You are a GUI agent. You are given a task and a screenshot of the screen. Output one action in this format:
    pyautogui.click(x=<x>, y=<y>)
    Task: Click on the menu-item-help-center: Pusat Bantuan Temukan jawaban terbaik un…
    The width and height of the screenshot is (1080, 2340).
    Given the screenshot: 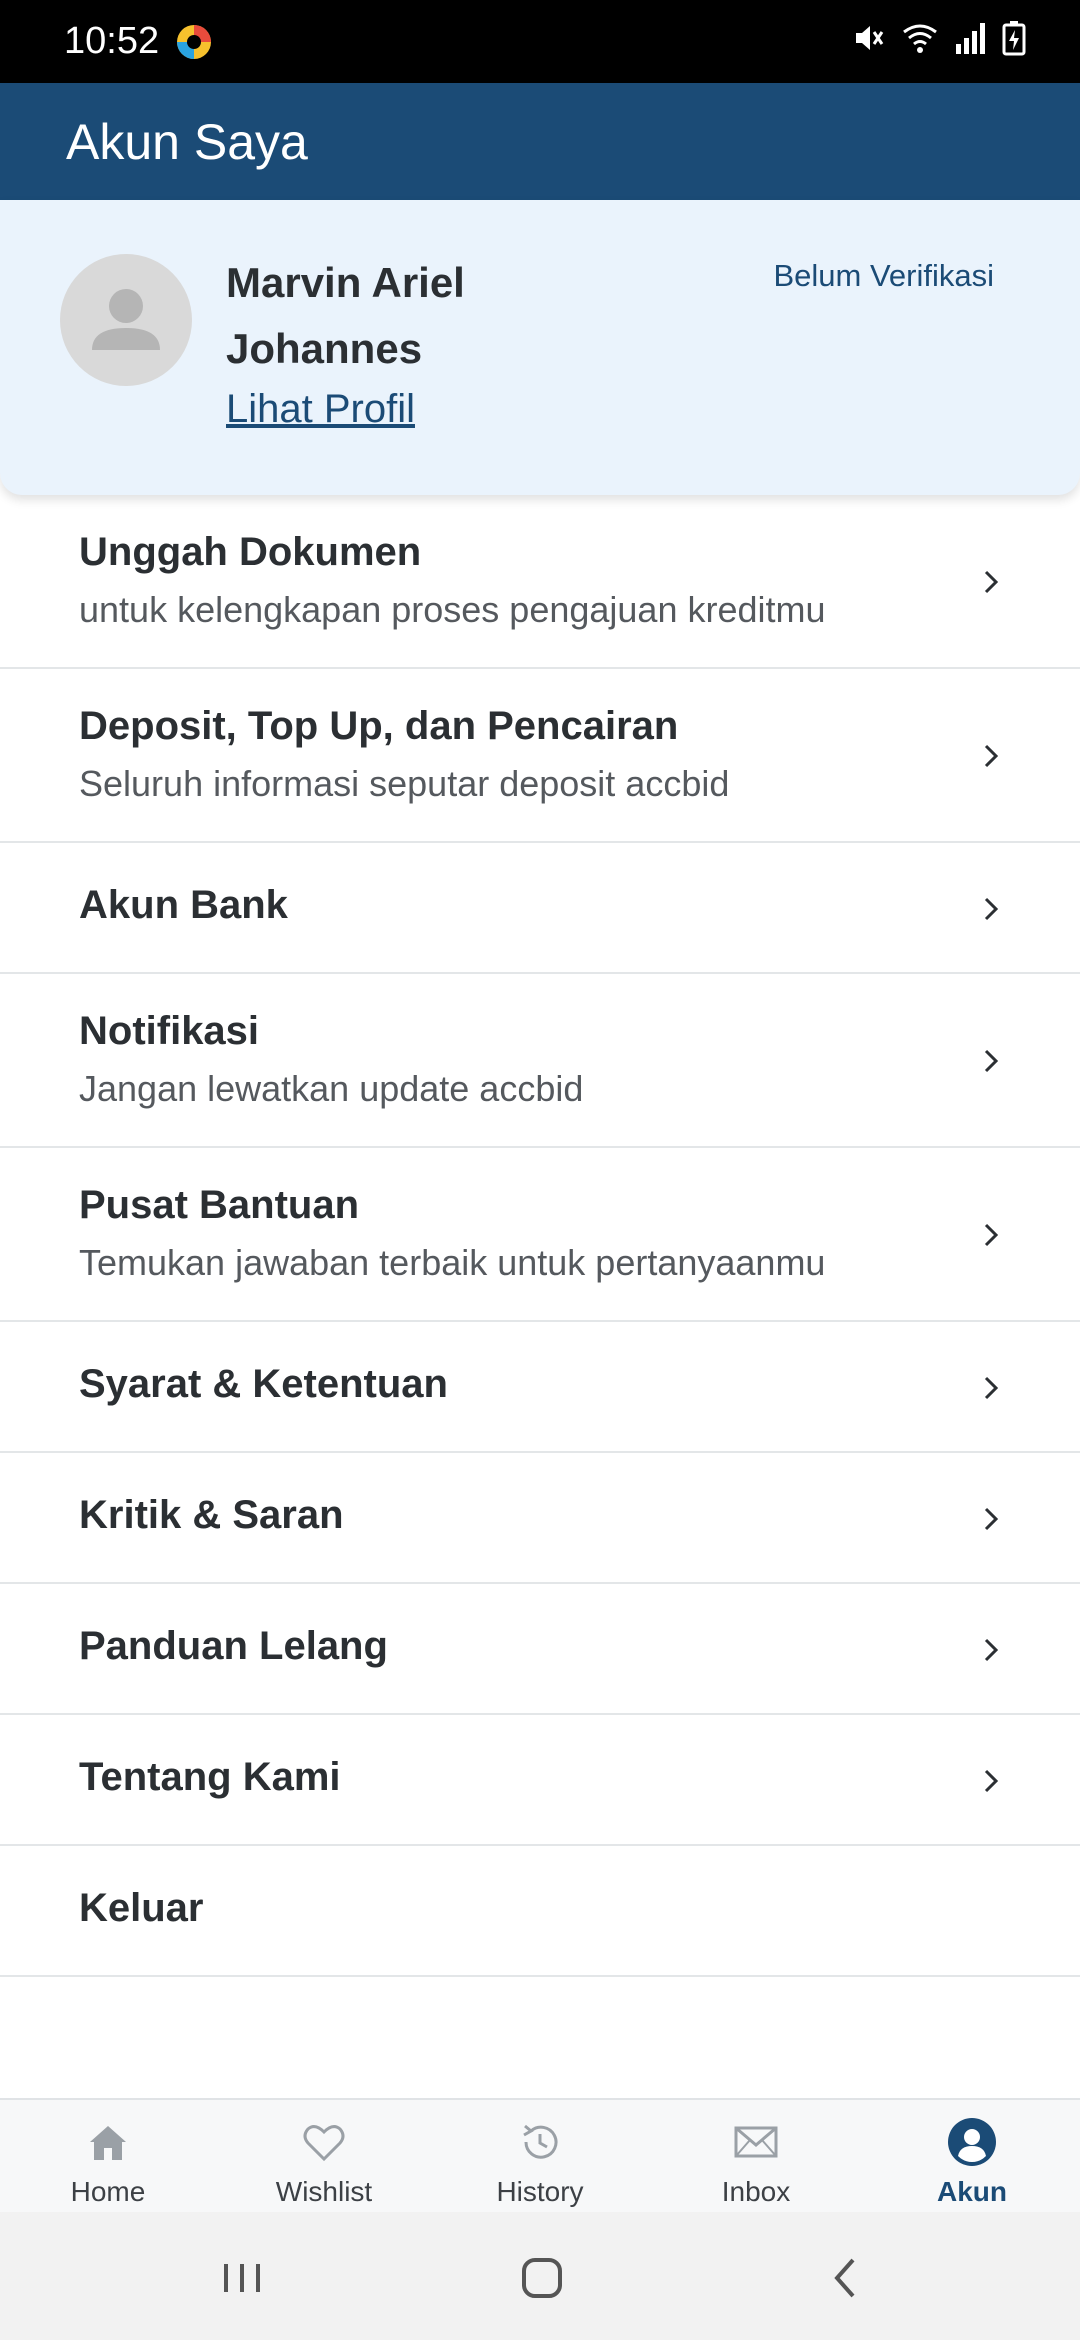 What is the action you would take?
    pyautogui.click(x=540, y=1235)
    